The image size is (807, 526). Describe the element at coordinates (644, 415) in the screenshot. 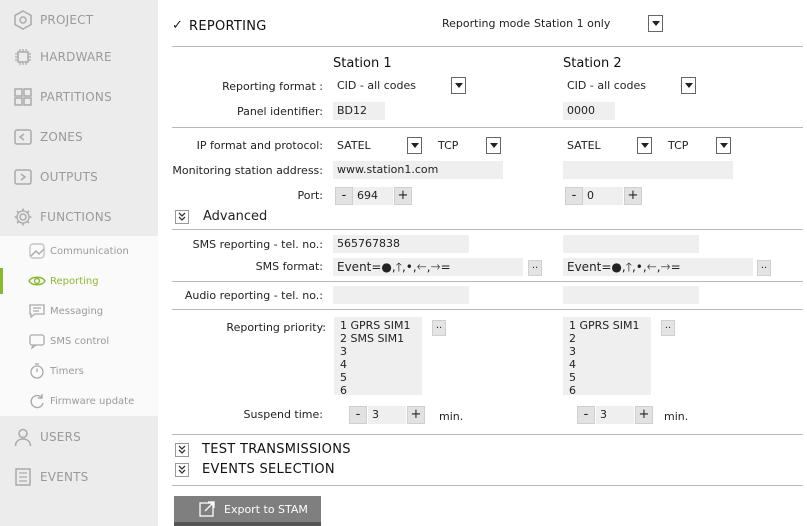

I see `station2-suspend-increment-button: +` at that location.